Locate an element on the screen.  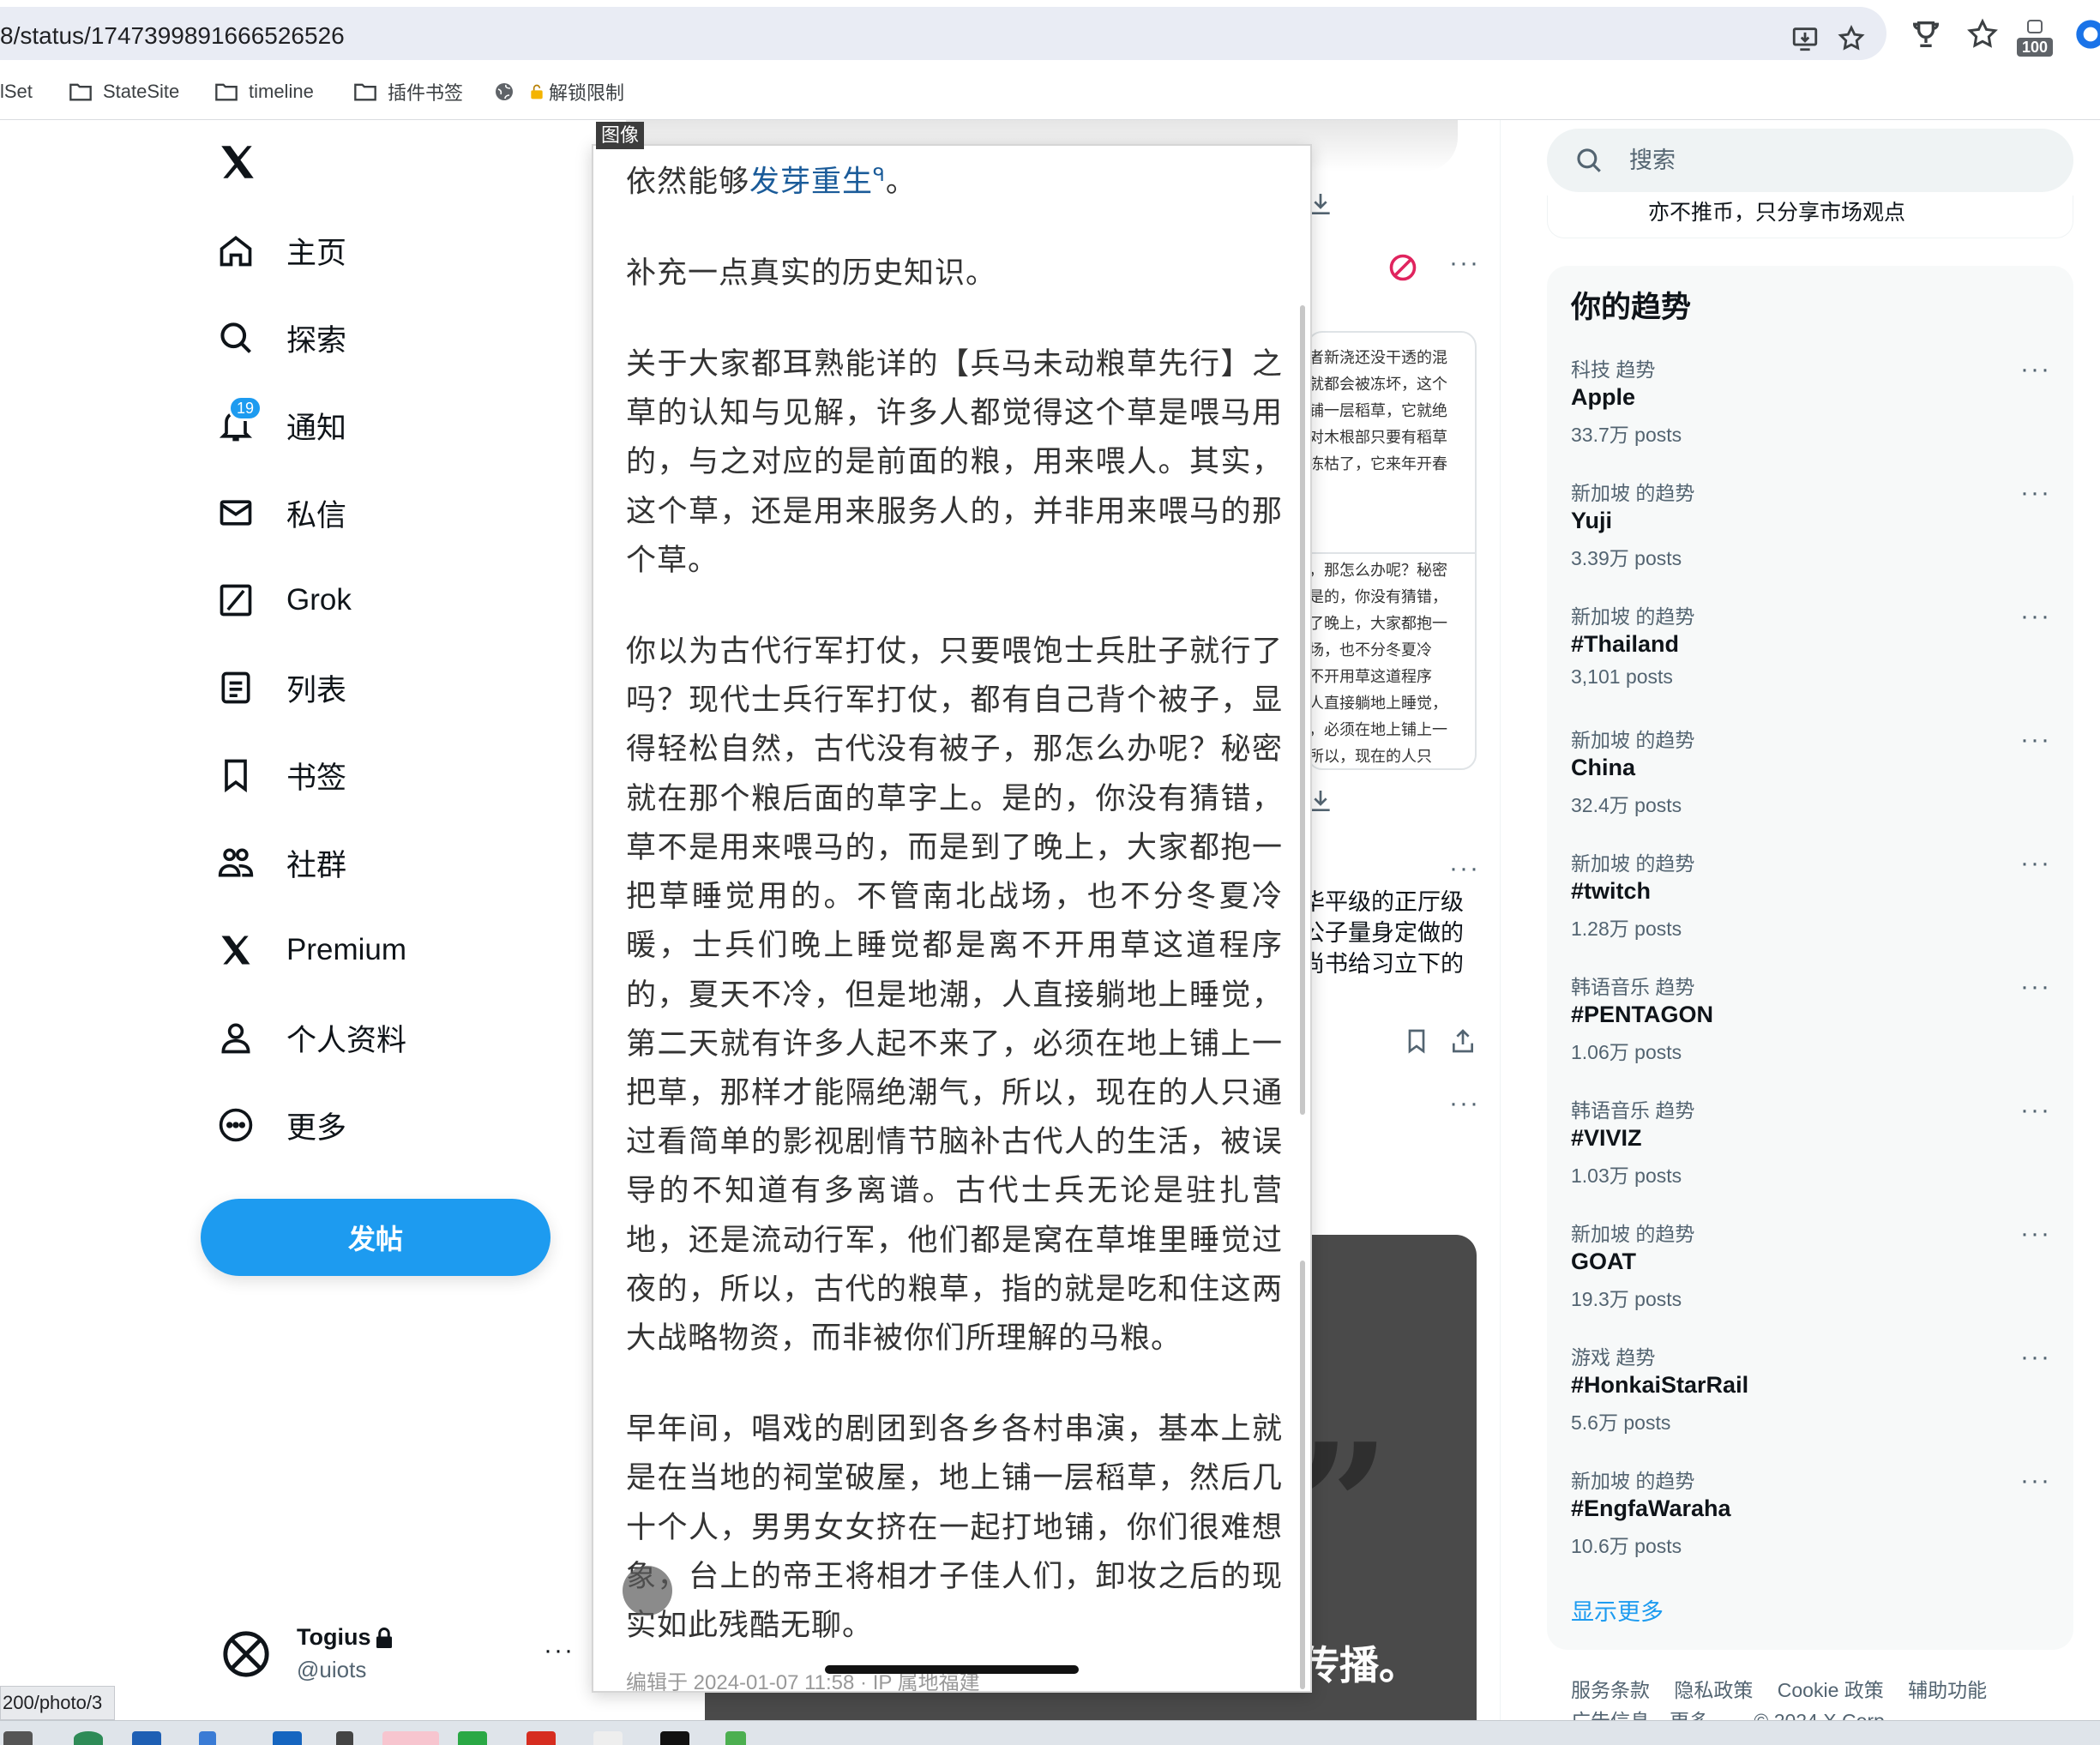
nav-explore: 探索 is located at coordinates (281, 338).